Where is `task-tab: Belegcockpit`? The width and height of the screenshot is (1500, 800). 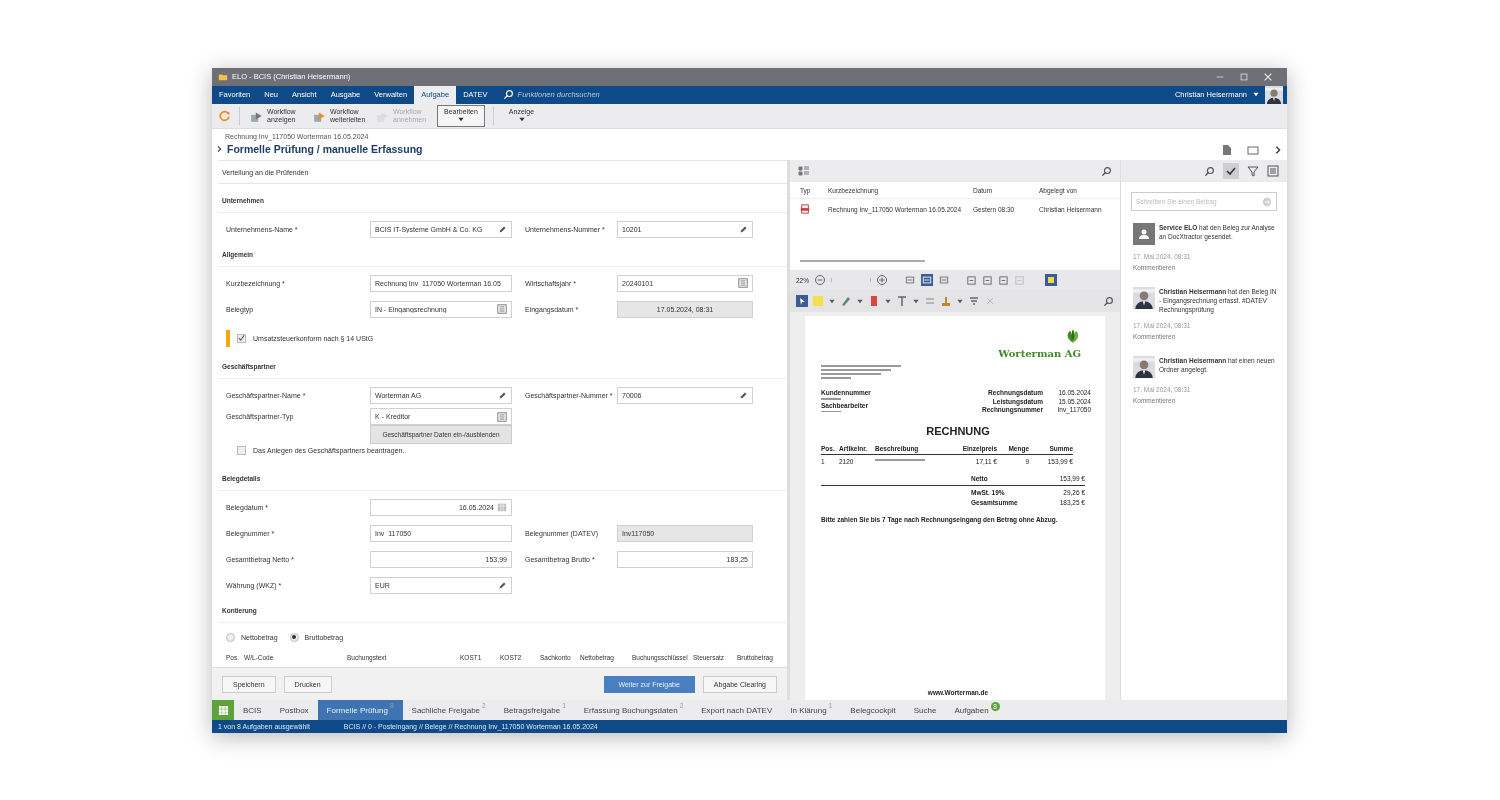 task-tab: Belegcockpit is located at coordinates (873, 710).